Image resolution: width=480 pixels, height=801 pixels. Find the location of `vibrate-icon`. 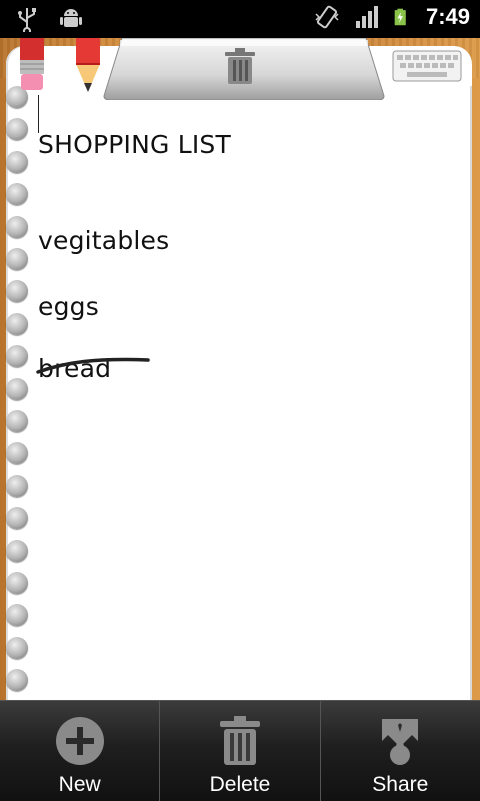

vibrate-icon is located at coordinates (327, 17).